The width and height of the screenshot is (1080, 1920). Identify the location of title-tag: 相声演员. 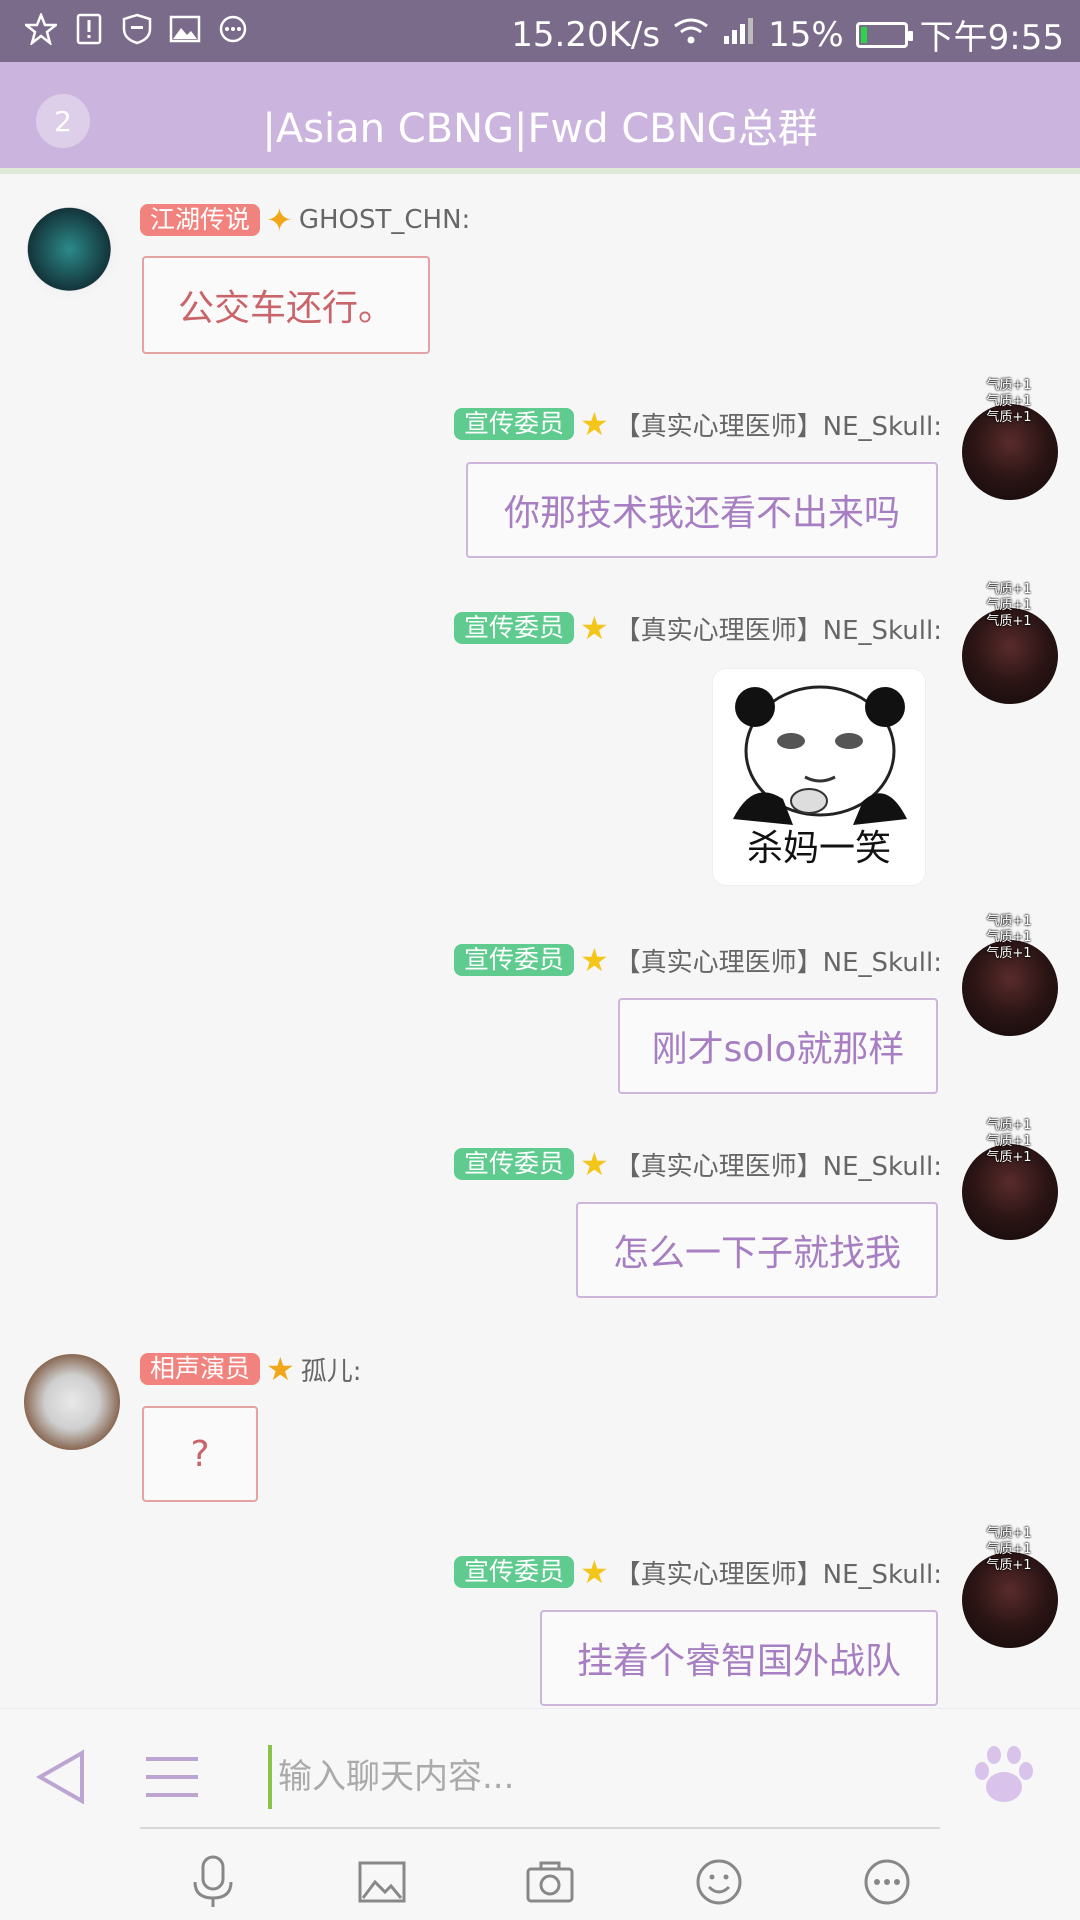
(200, 1369).